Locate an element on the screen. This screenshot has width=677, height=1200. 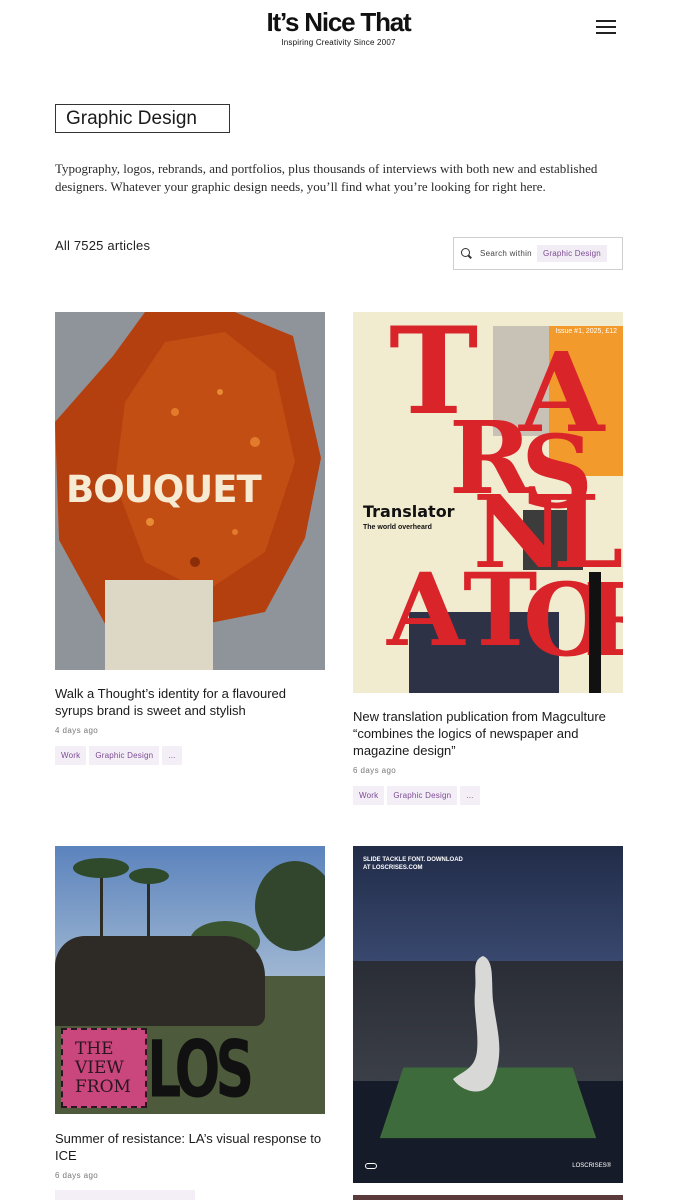
sugar-cube-graphic is located at coordinates (159, 625).